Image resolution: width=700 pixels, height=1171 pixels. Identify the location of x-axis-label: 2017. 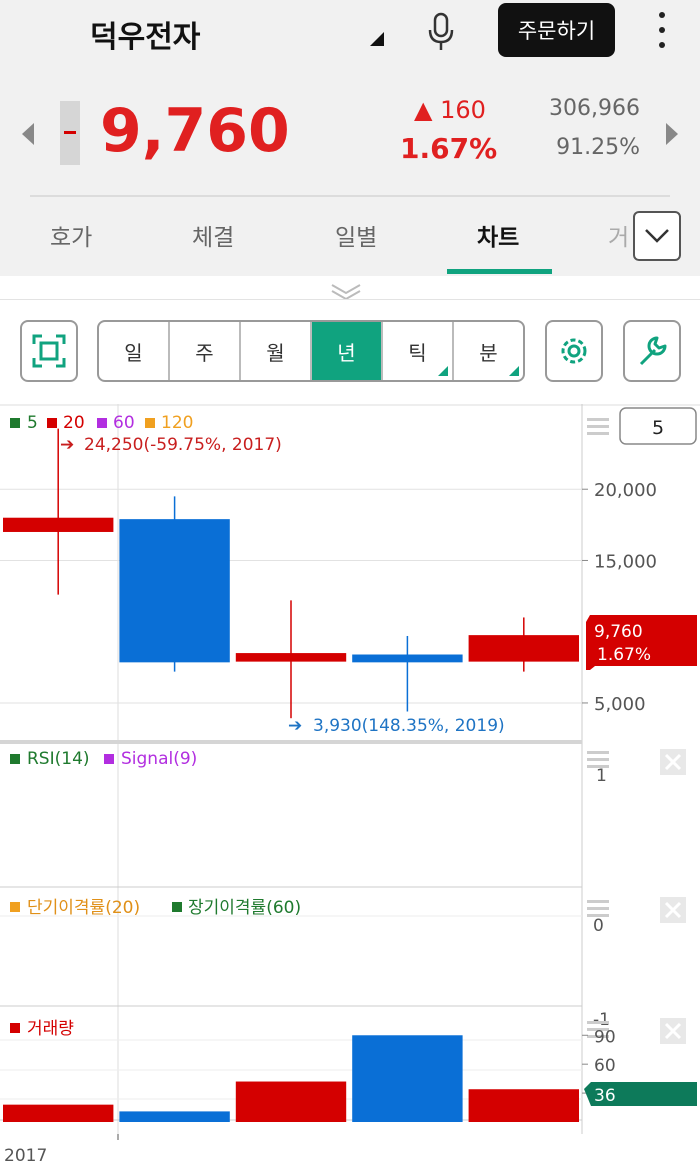
(25, 1156).